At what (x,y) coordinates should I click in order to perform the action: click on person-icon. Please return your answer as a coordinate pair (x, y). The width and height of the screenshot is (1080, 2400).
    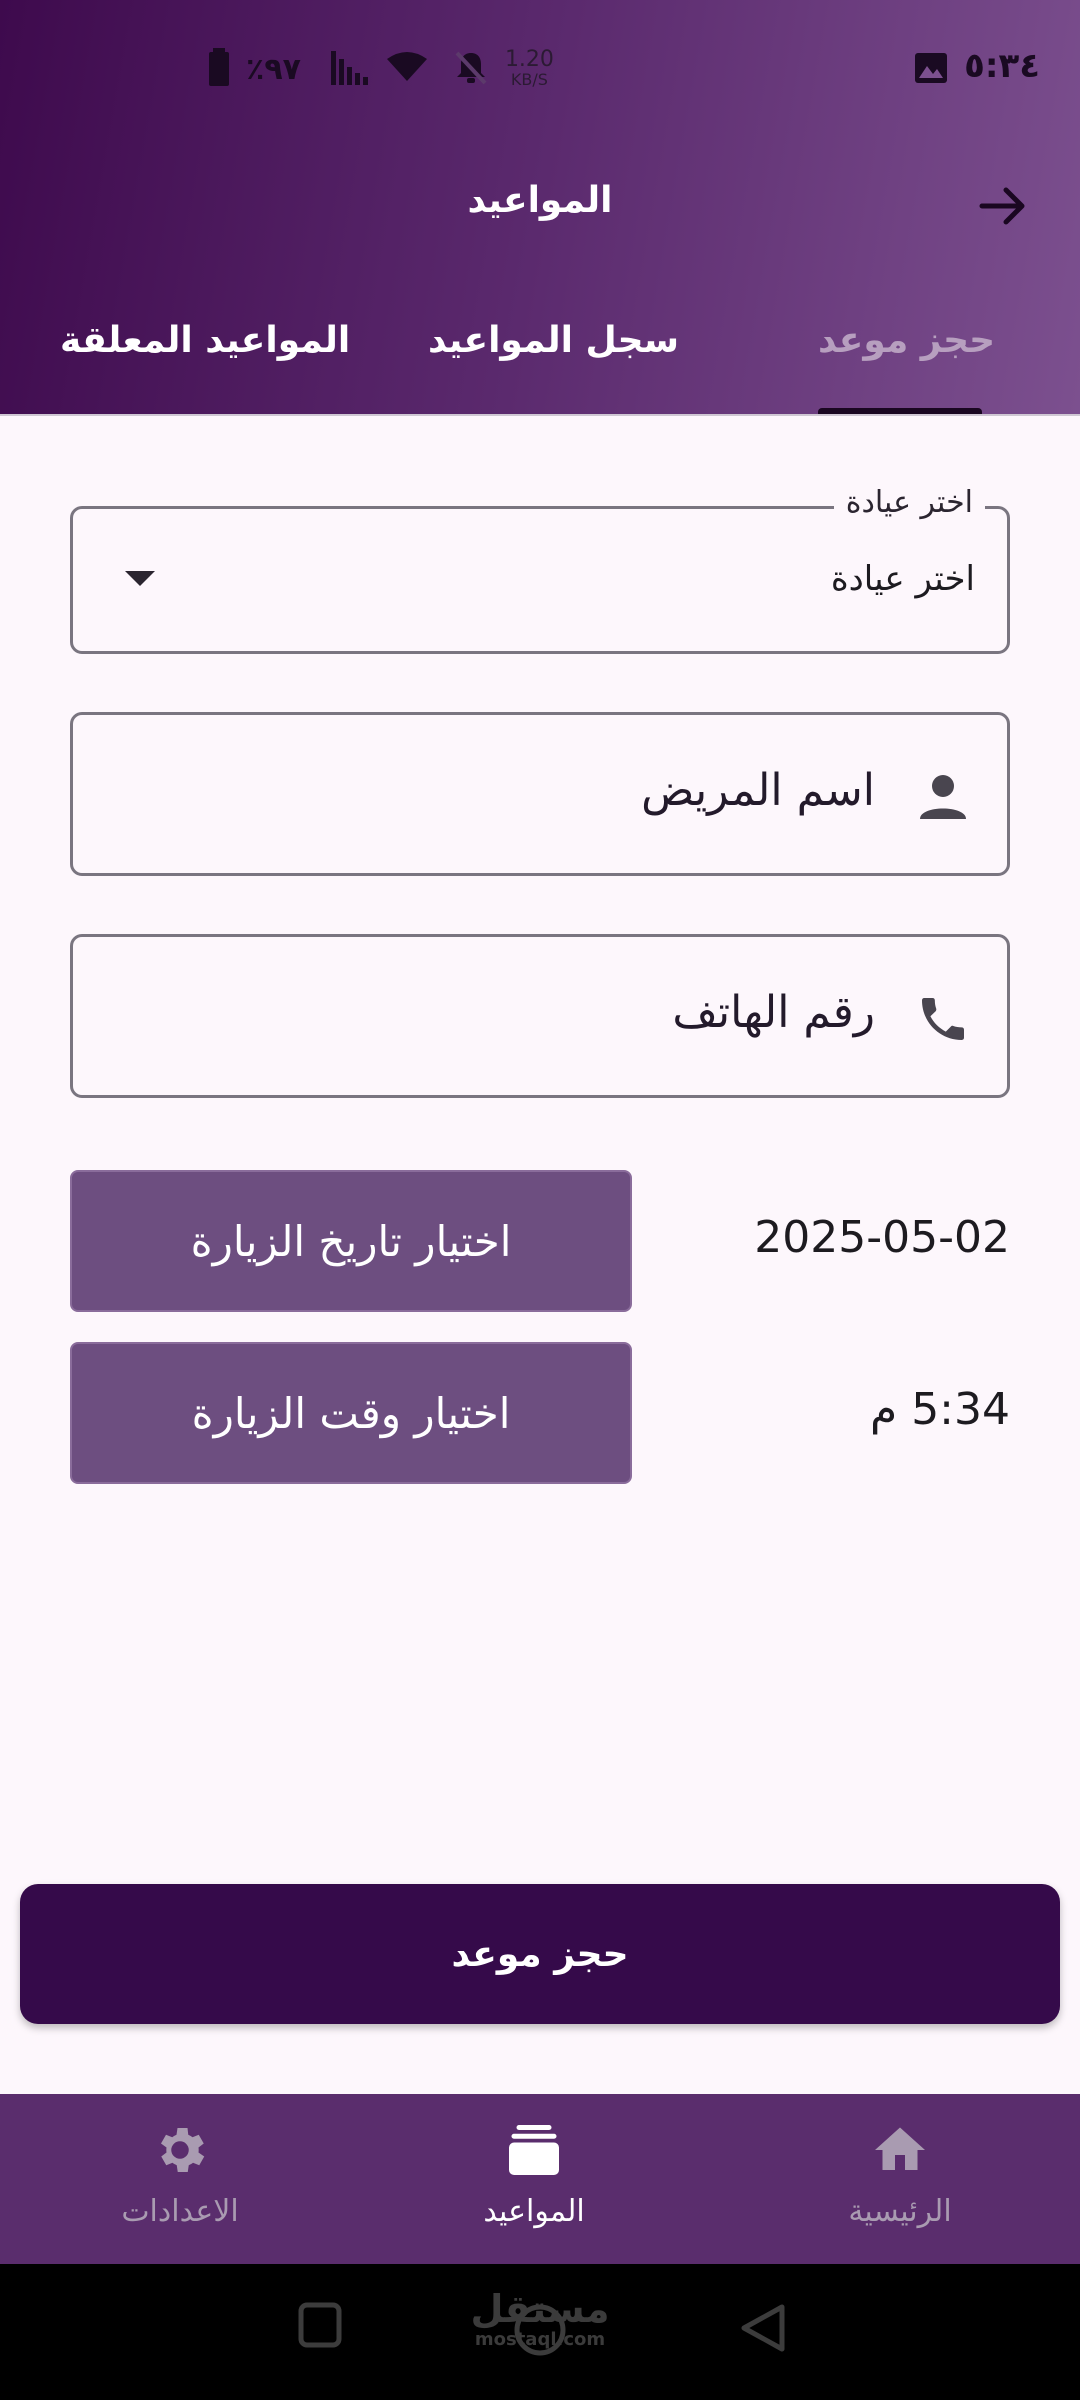
    Looking at the image, I should click on (943, 797).